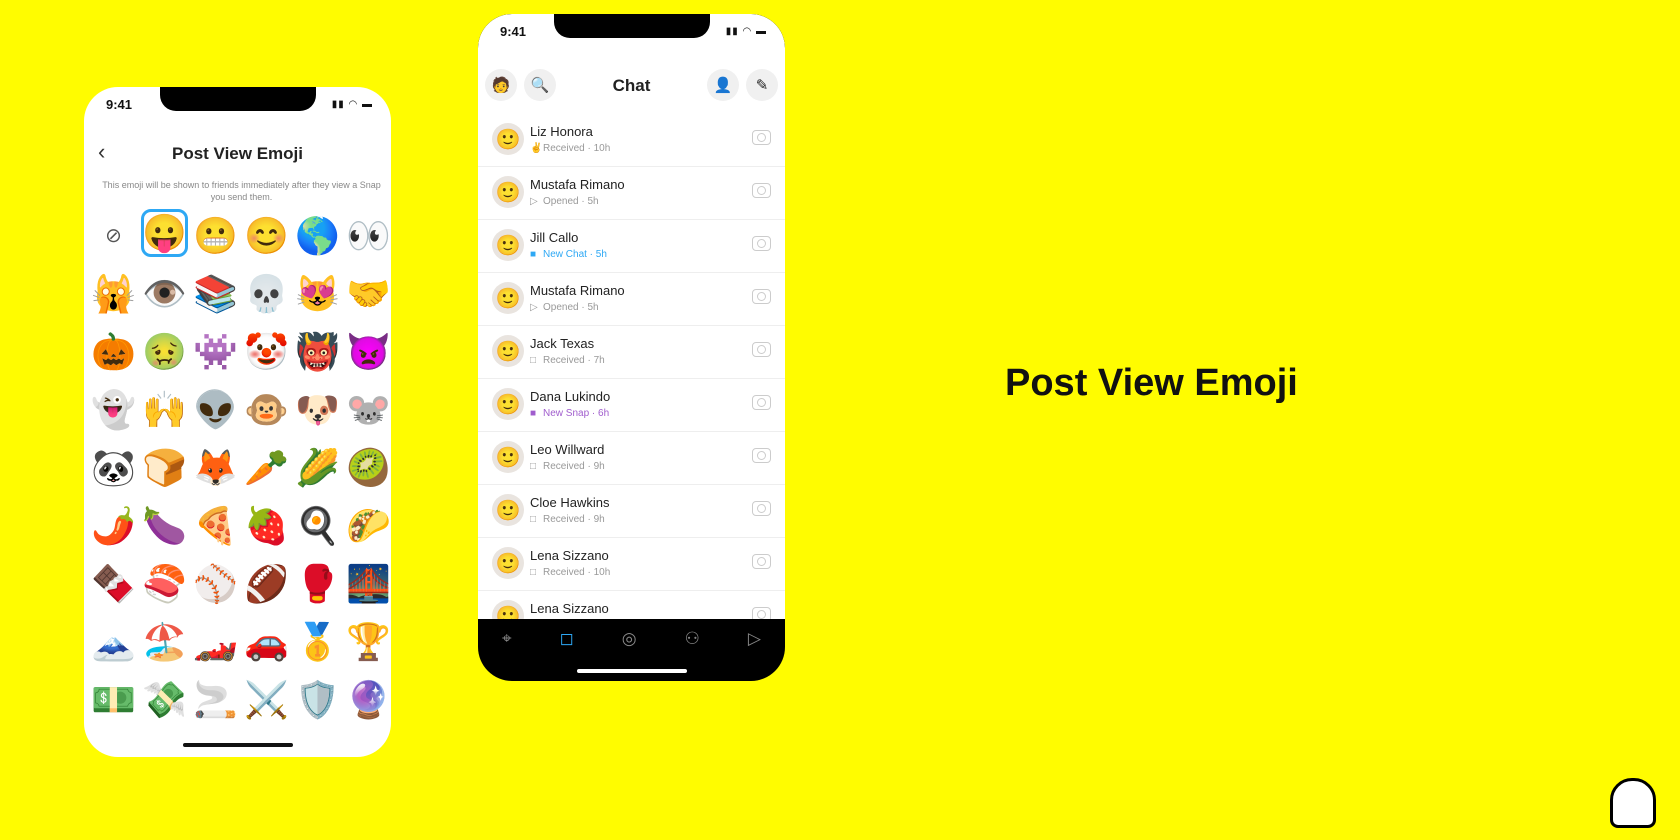  I want to click on emoji-option: 😬, so click(215, 236).